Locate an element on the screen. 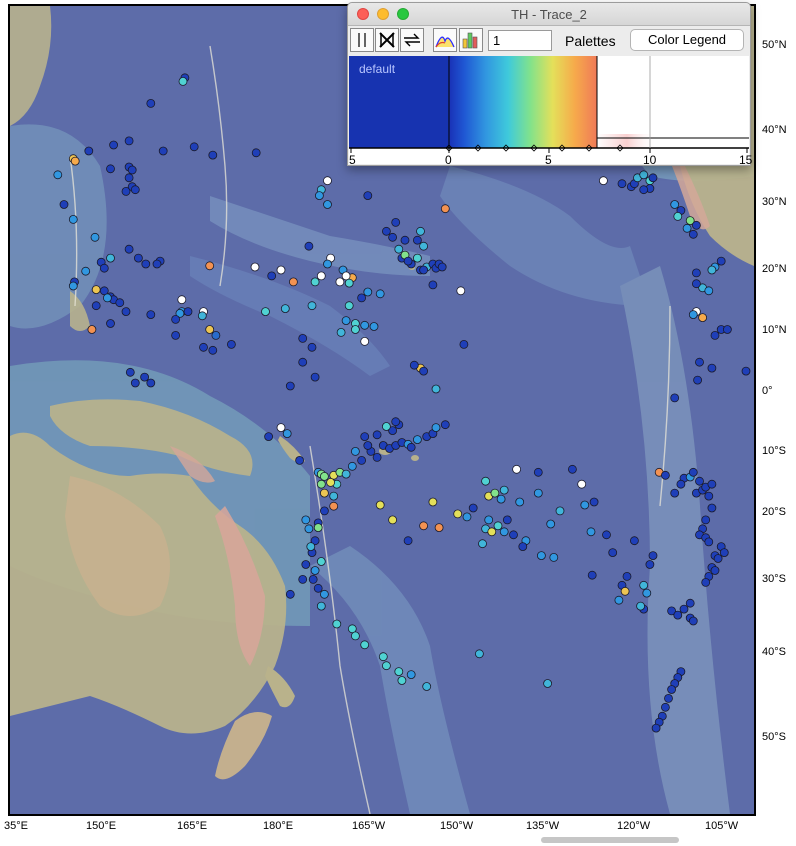 The height and width of the screenshot is (846, 796). title-bar: TH - Trace_2 is located at coordinates (549, 14).